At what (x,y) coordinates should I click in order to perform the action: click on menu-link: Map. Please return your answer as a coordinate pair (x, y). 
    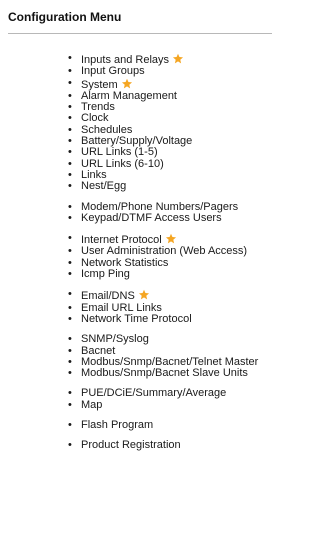
    Looking at the image, I should click on (91, 405).